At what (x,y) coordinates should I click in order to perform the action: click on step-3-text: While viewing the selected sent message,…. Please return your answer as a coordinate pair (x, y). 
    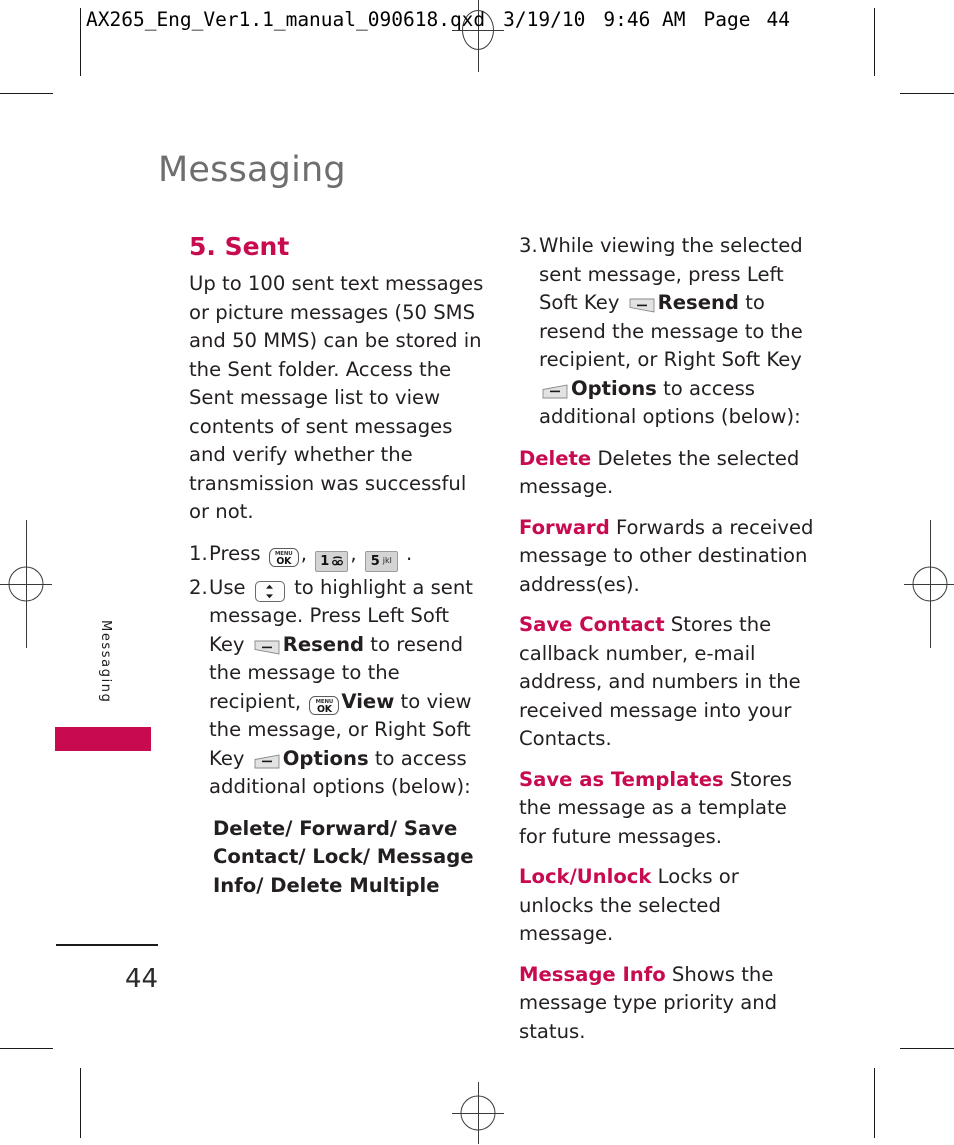
    Looking at the image, I should click on (671, 331).